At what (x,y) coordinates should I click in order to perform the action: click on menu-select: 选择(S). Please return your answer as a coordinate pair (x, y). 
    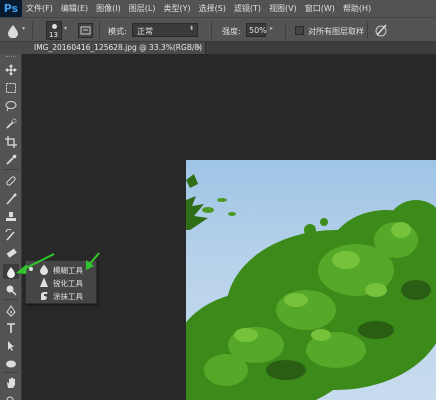
    Looking at the image, I should click on (212, 8).